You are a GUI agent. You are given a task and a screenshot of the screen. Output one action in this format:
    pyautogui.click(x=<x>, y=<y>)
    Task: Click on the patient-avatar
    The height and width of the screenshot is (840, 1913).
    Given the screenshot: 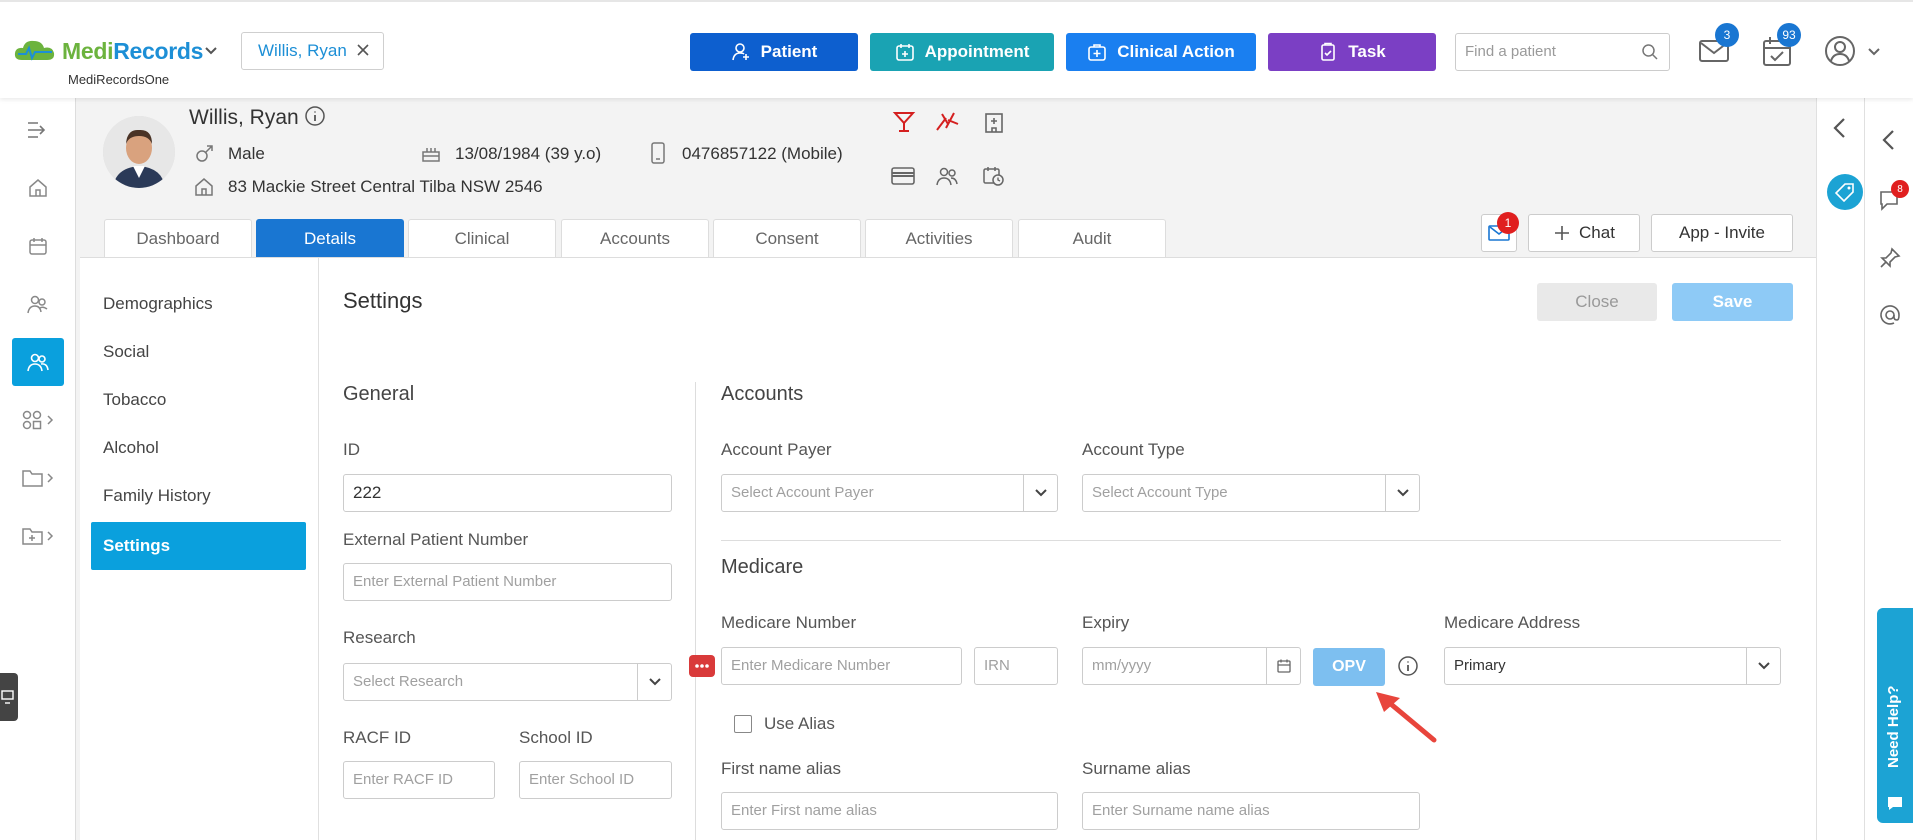 What is the action you would take?
    pyautogui.click(x=139, y=152)
    